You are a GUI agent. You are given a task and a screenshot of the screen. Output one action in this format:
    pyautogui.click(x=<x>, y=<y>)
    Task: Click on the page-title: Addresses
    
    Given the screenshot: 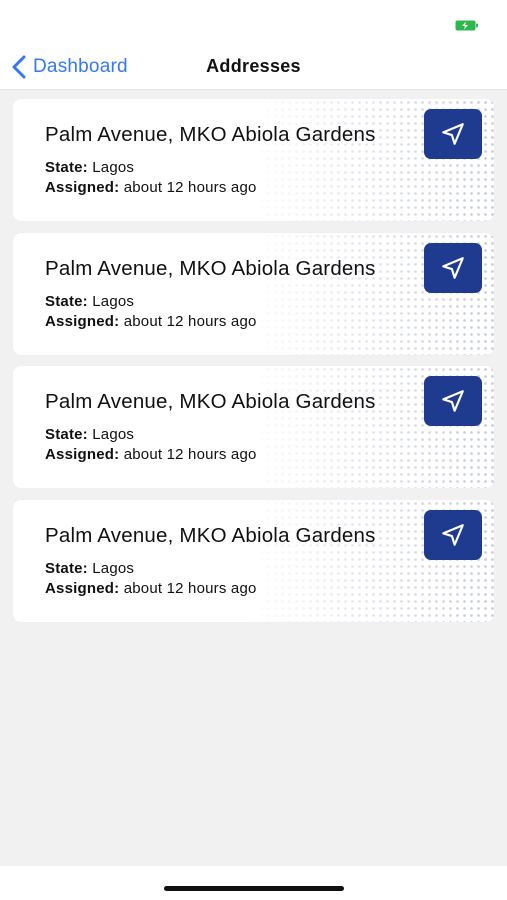 What is the action you would take?
    pyautogui.click(x=253, y=66)
    